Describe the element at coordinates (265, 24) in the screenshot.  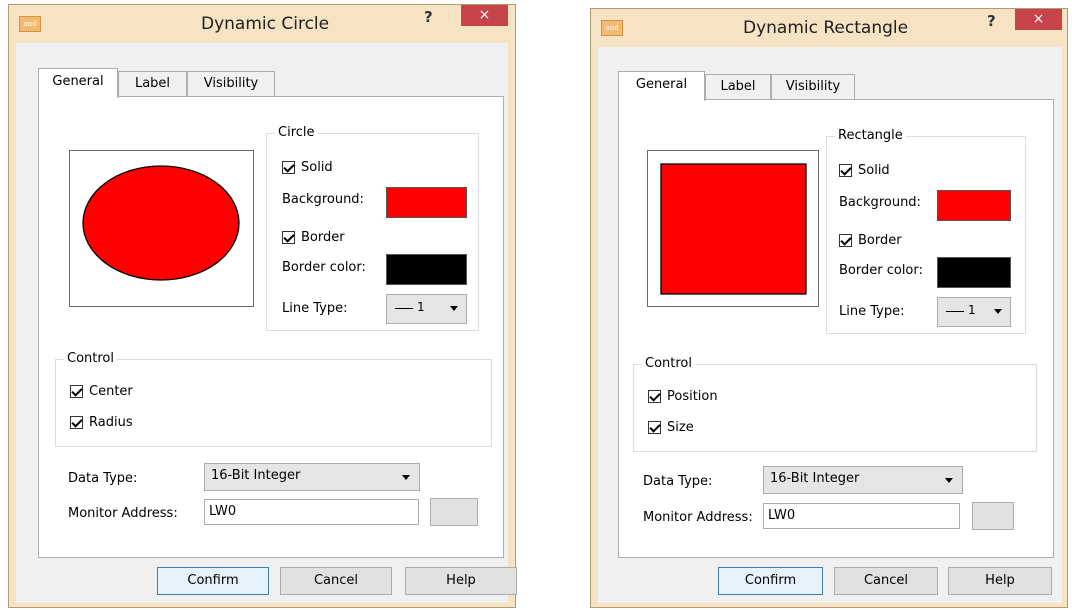
I see `dialog-title: Dynamic Circle` at that location.